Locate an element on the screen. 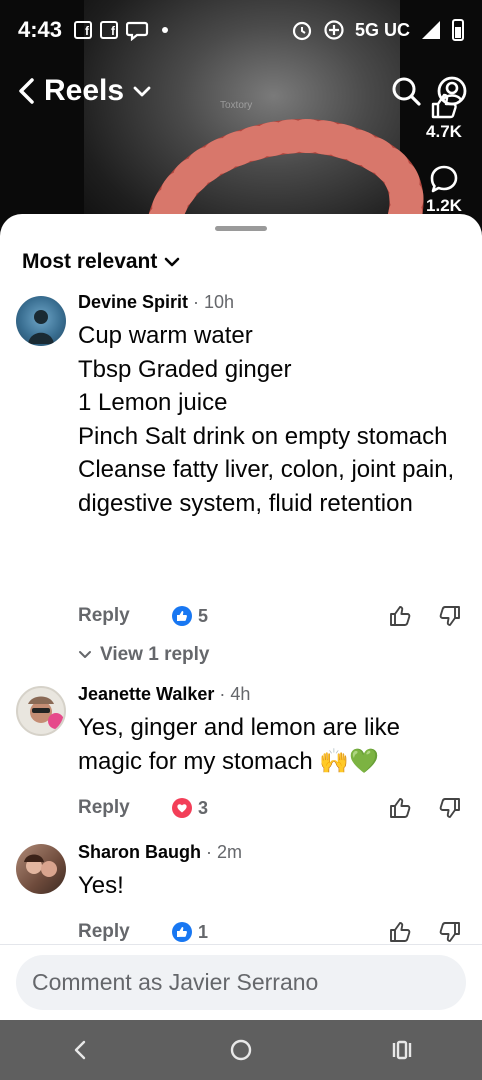 This screenshot has height=1080, width=482. battery-icon is located at coordinates (458, 30).